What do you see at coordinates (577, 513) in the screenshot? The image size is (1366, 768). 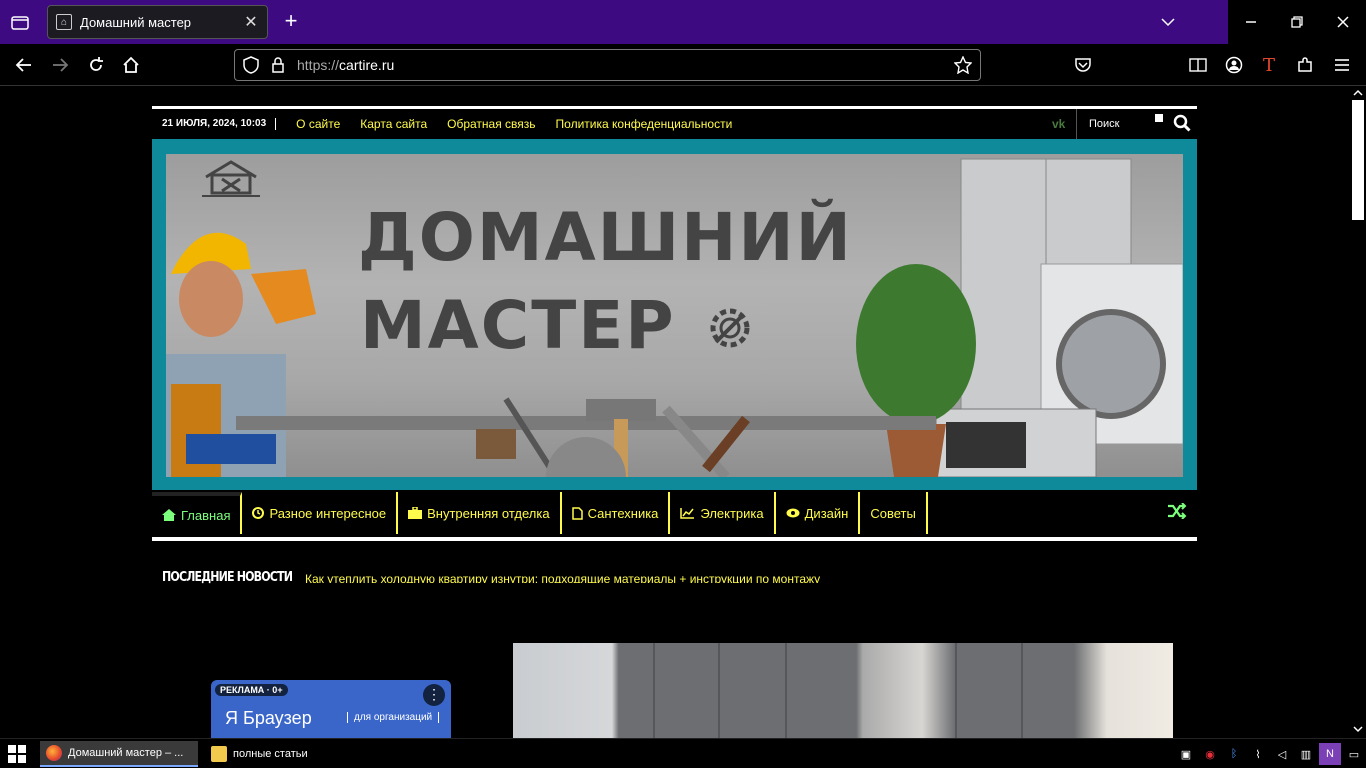 I see `document-icon` at bounding box center [577, 513].